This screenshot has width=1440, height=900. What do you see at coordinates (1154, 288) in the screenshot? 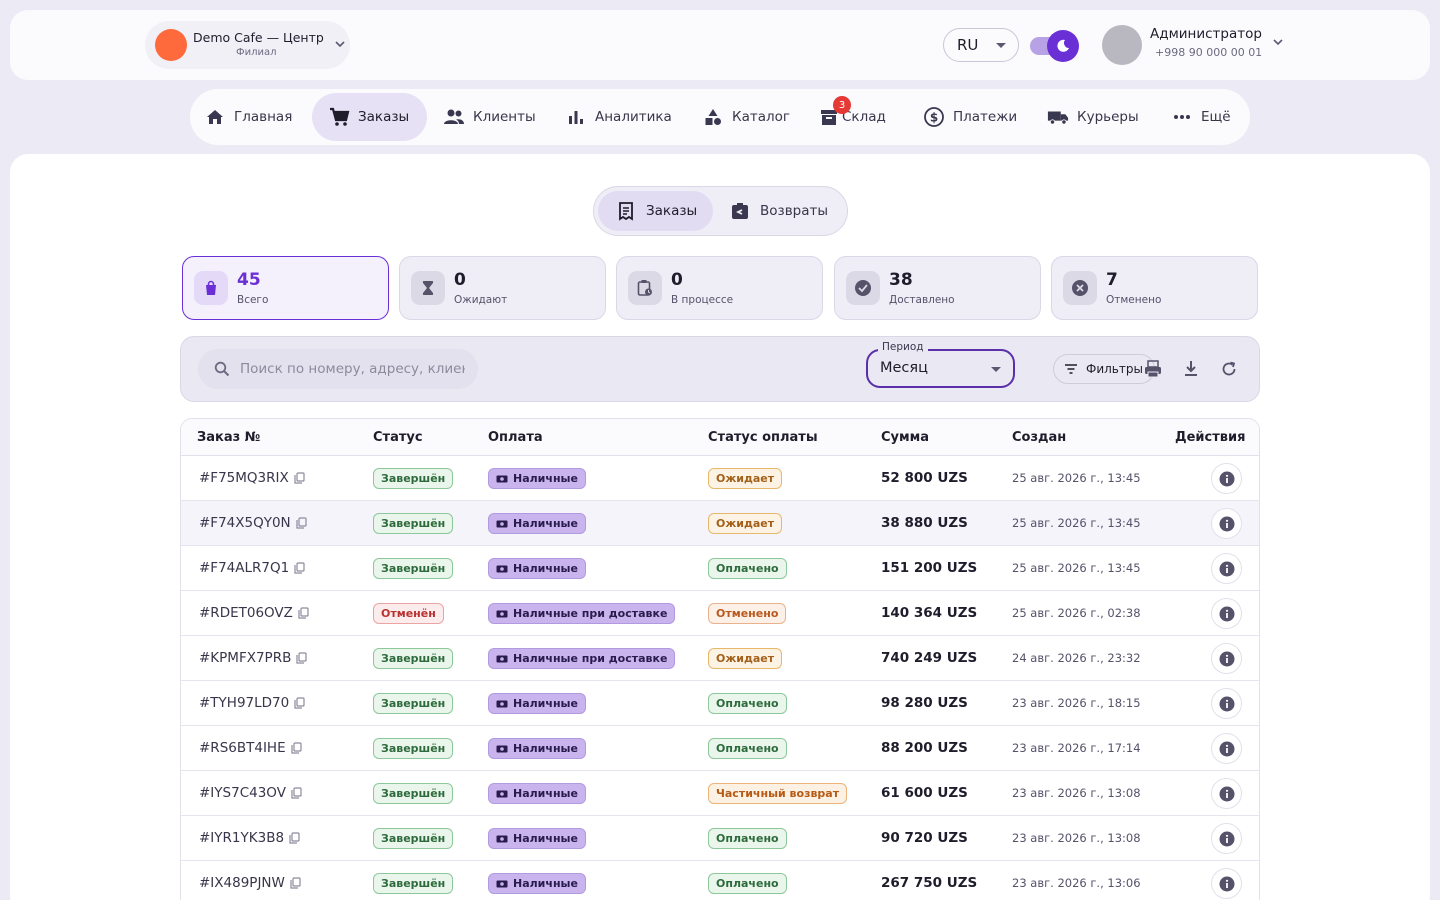
I see `stat-cancelled: 7 Отменено` at bounding box center [1154, 288].